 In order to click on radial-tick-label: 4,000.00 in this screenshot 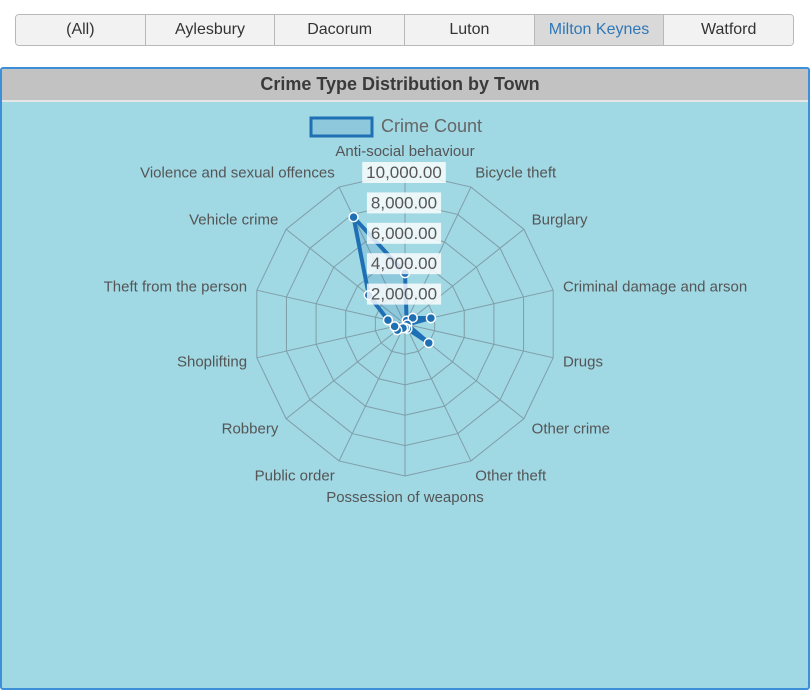, I will do `click(404, 263)`.